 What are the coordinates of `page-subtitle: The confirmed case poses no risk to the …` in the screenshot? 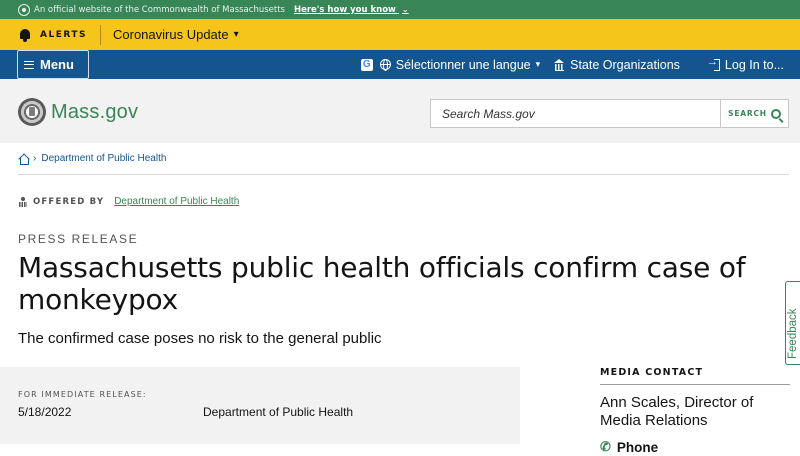 It's located at (200, 338).